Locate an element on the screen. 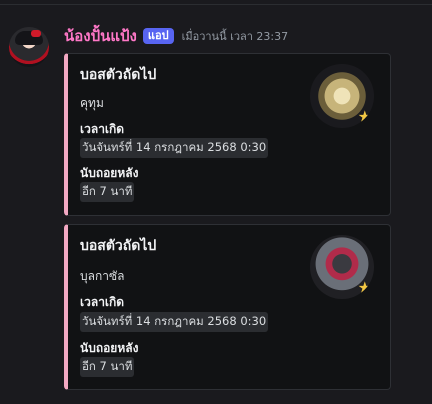 The height and width of the screenshot is (404, 432). message-header: น้องปั้นแป้ง แอป เมื่อวานนี้ เวลา 23:37 is located at coordinates (176, 36).